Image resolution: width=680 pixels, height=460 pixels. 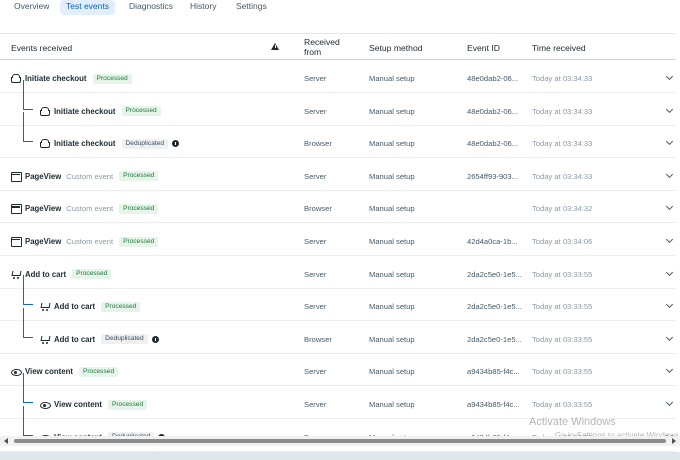 What do you see at coordinates (251, 7) in the screenshot?
I see `tab-settings: Settings` at bounding box center [251, 7].